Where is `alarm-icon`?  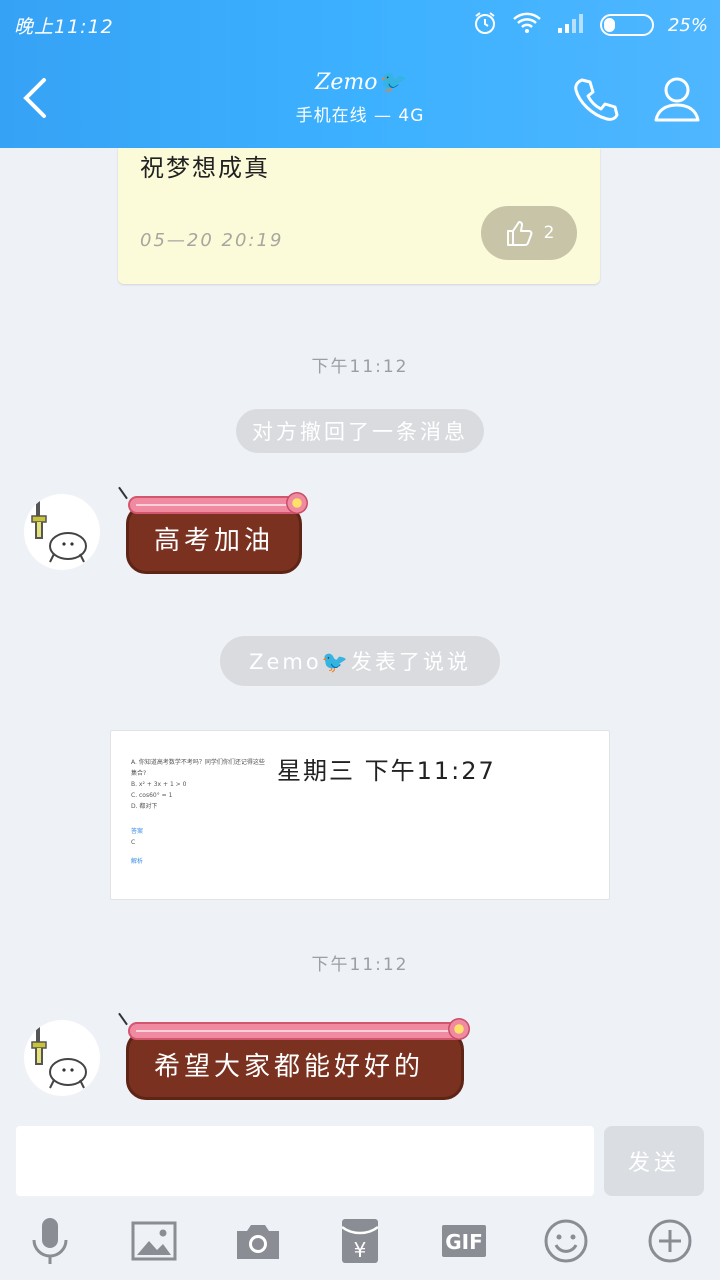 alarm-icon is located at coordinates (485, 25).